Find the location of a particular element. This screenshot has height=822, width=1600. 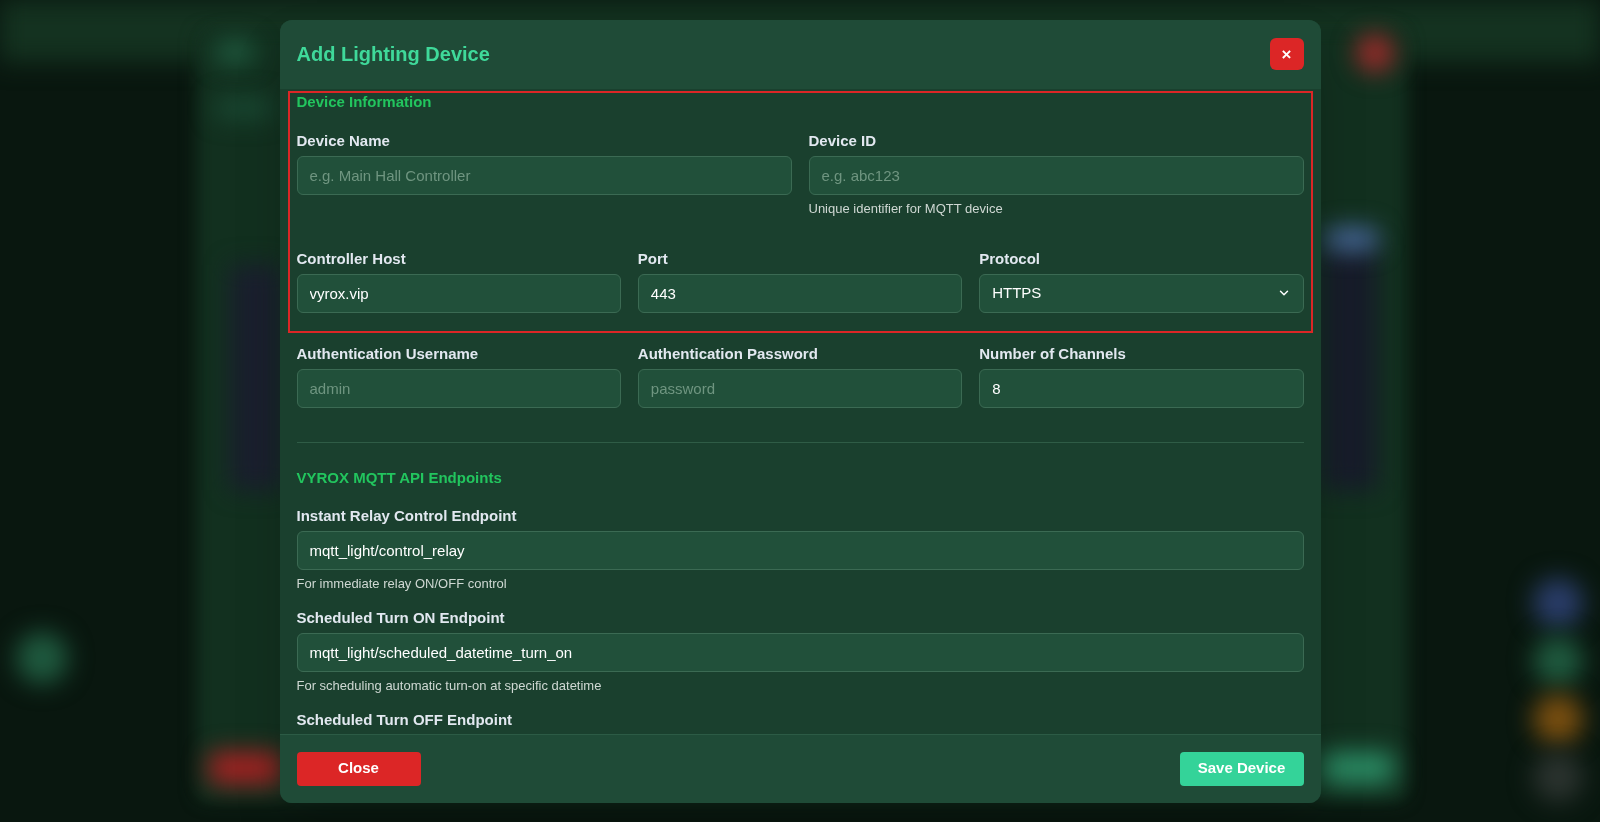

dialog-title: Add Lighting Device is located at coordinates (393, 54).